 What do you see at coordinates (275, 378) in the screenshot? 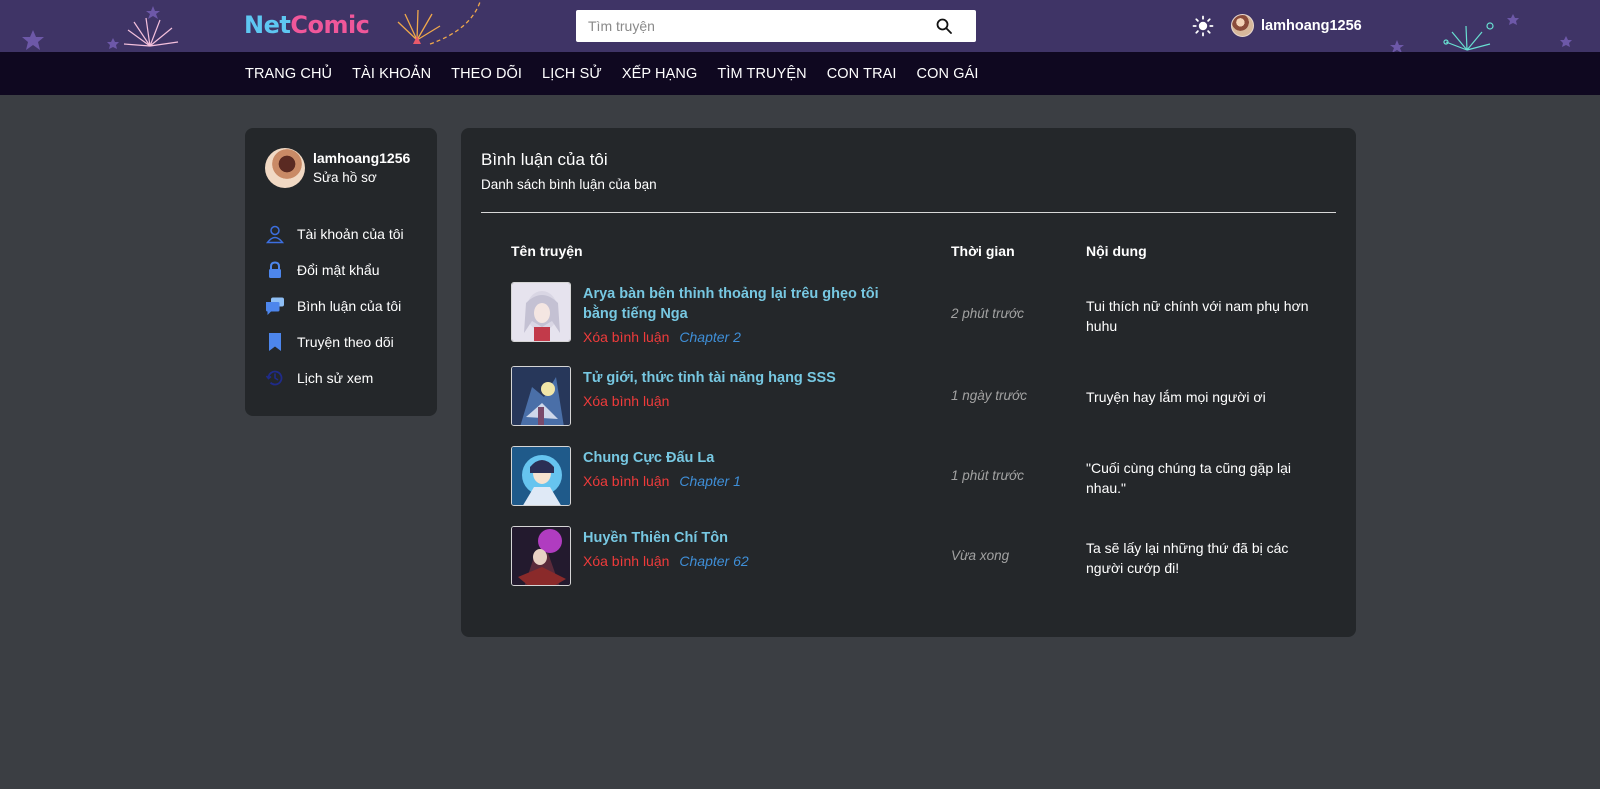
I see `history-icon` at bounding box center [275, 378].